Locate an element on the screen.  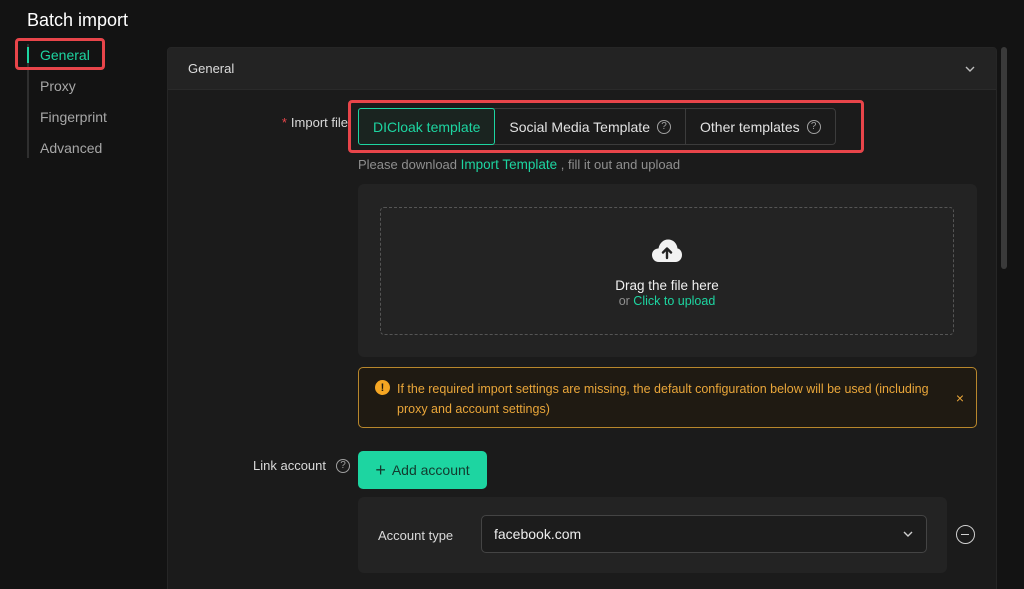
account-type-label: Account type is located at coordinates (416, 535).